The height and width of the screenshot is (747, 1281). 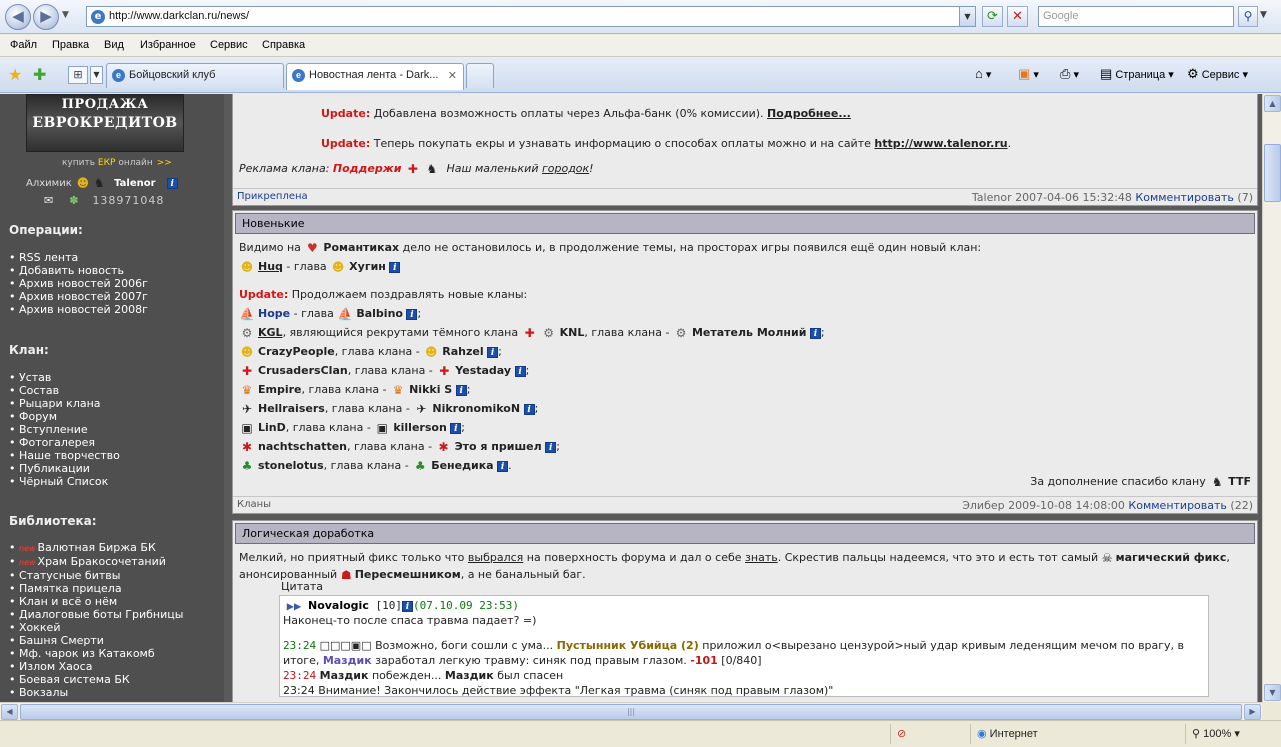 What do you see at coordinates (64, 442) in the screenshot?
I see `clan-gallery: Фотогалерея` at bounding box center [64, 442].